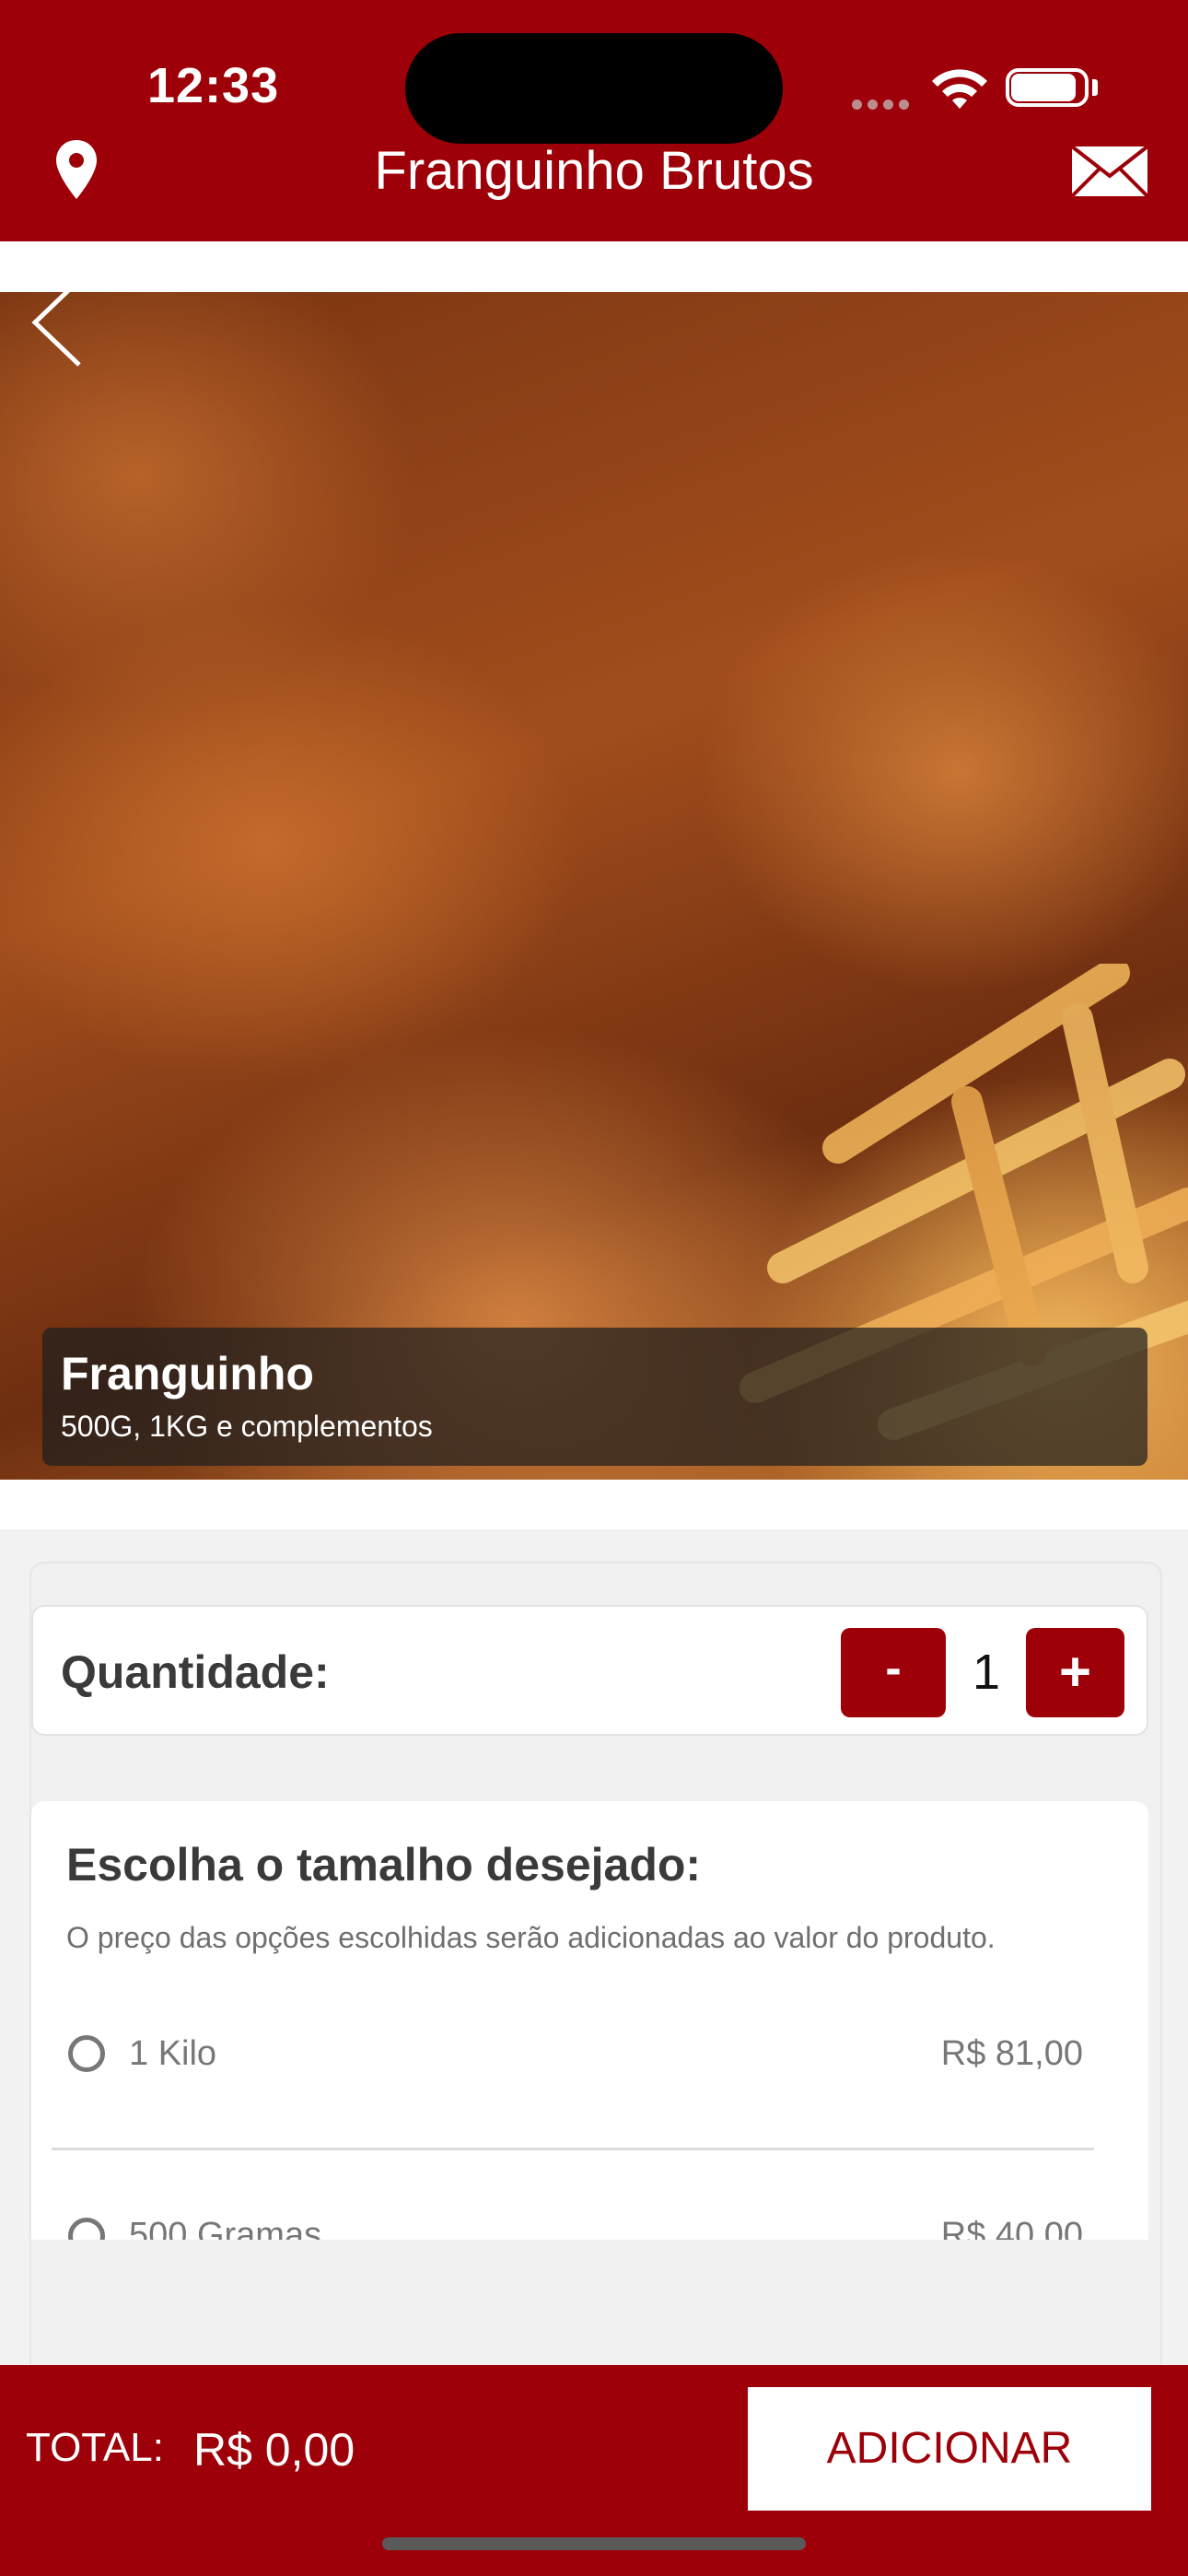  Describe the element at coordinates (213, 85) in the screenshot. I see `status-time: 12:33` at that location.